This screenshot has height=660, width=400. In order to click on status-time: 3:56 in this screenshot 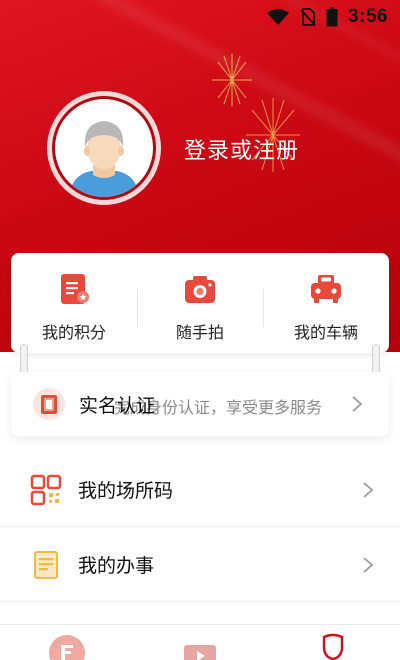, I will do `click(367, 16)`.